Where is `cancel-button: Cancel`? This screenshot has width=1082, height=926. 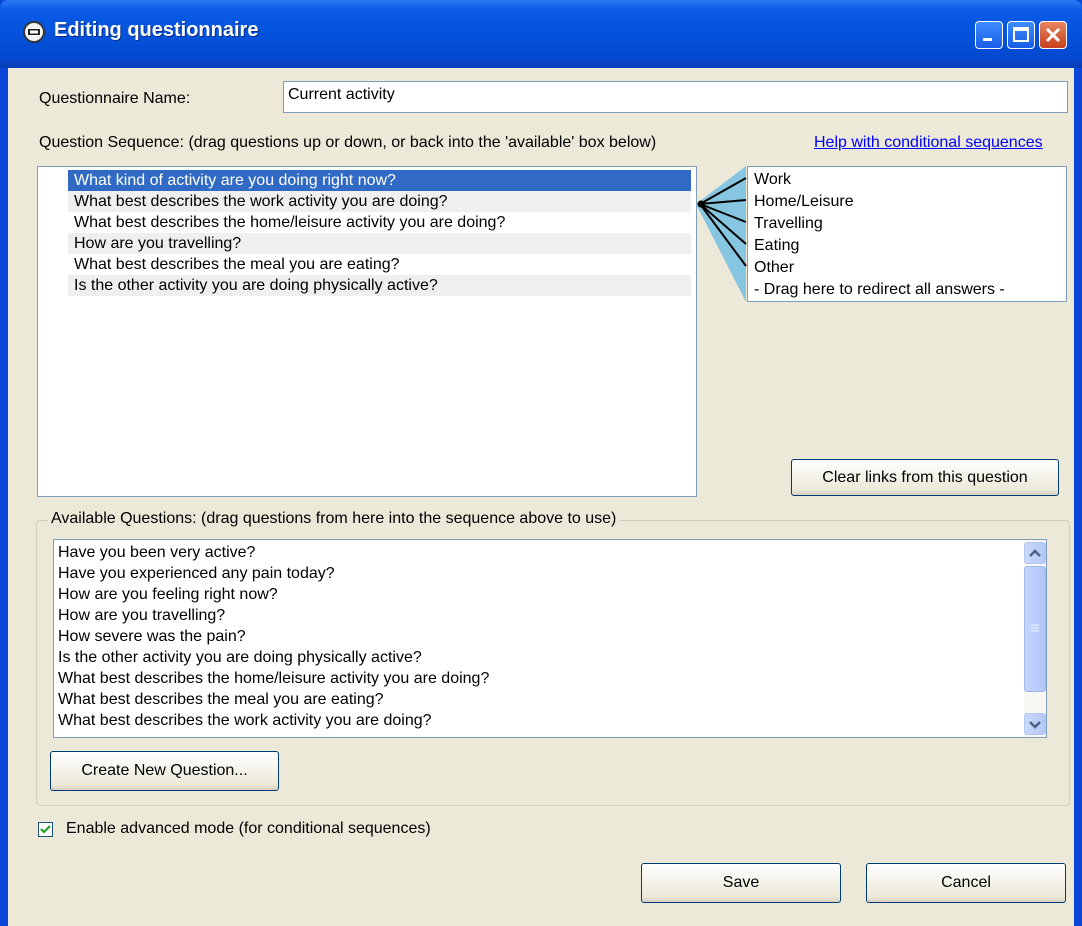 cancel-button: Cancel is located at coordinates (966, 883).